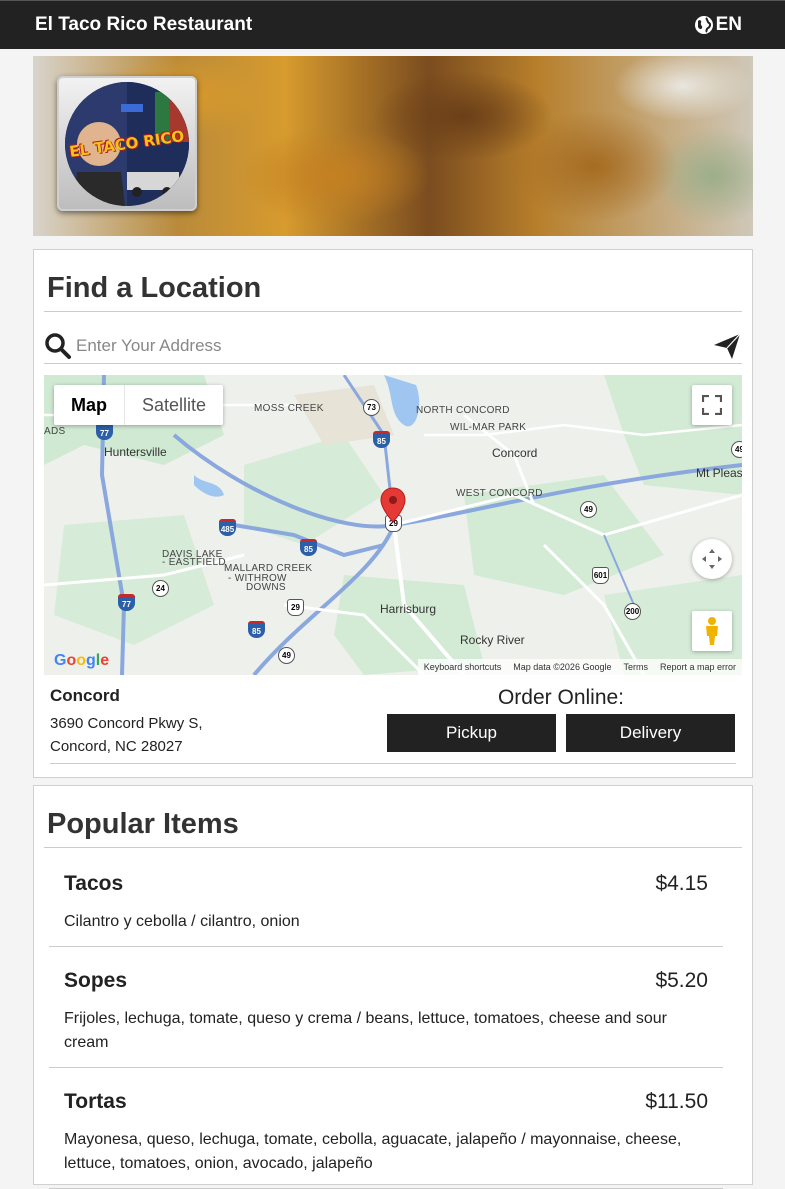 This screenshot has width=785, height=1189. I want to click on restaurant-logo: EL TACO RICO, so click(127, 143).